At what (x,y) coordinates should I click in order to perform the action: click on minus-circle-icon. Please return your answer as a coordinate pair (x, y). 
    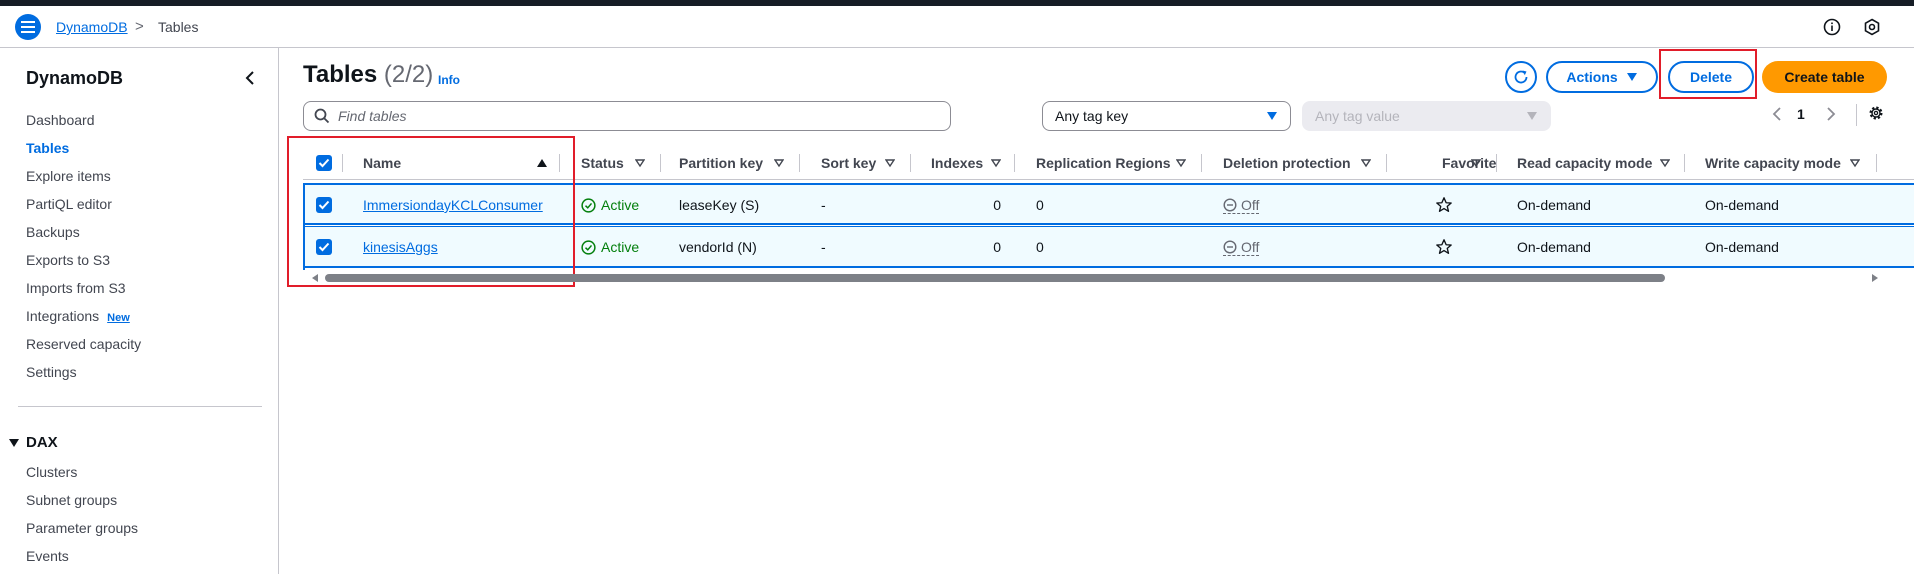
    Looking at the image, I should click on (1230, 204).